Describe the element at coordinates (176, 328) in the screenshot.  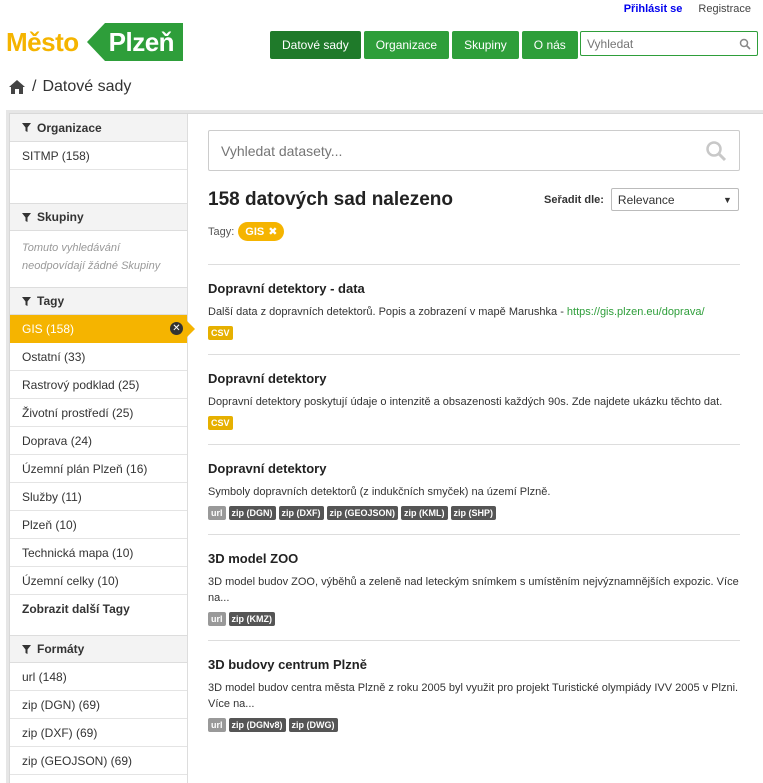
I see `remove-filter-icon: ✕` at that location.